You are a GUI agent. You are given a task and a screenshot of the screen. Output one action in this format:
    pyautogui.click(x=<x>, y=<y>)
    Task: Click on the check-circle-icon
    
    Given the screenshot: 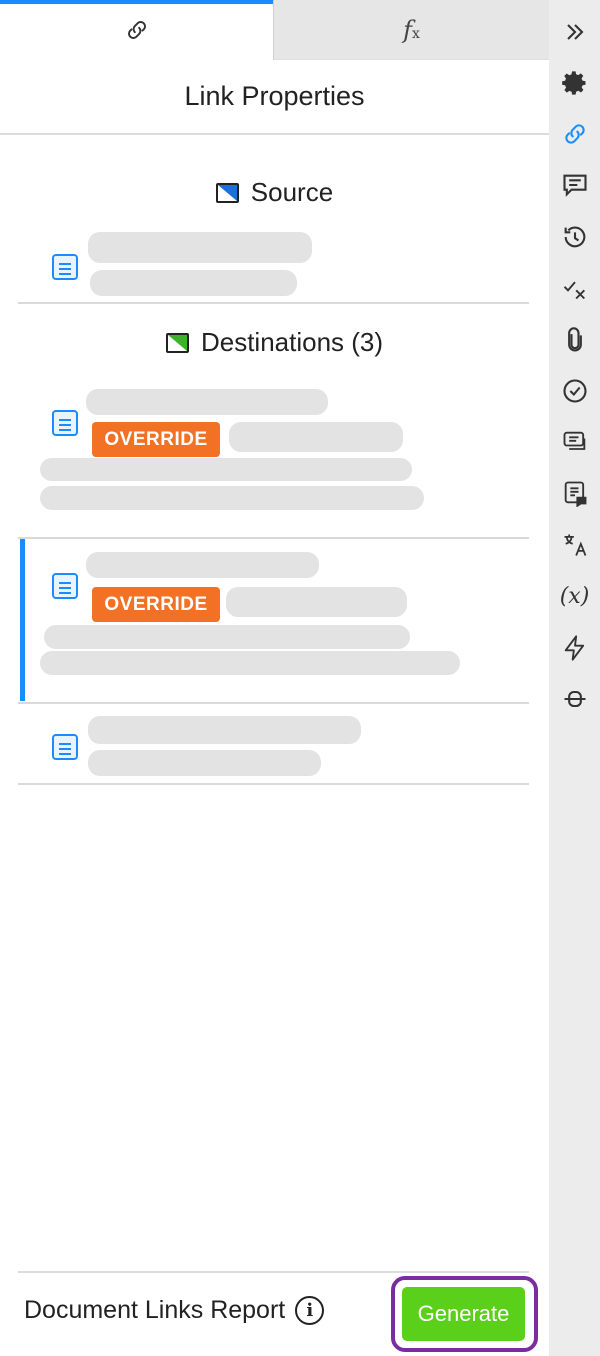 What is the action you would take?
    pyautogui.click(x=574, y=391)
    